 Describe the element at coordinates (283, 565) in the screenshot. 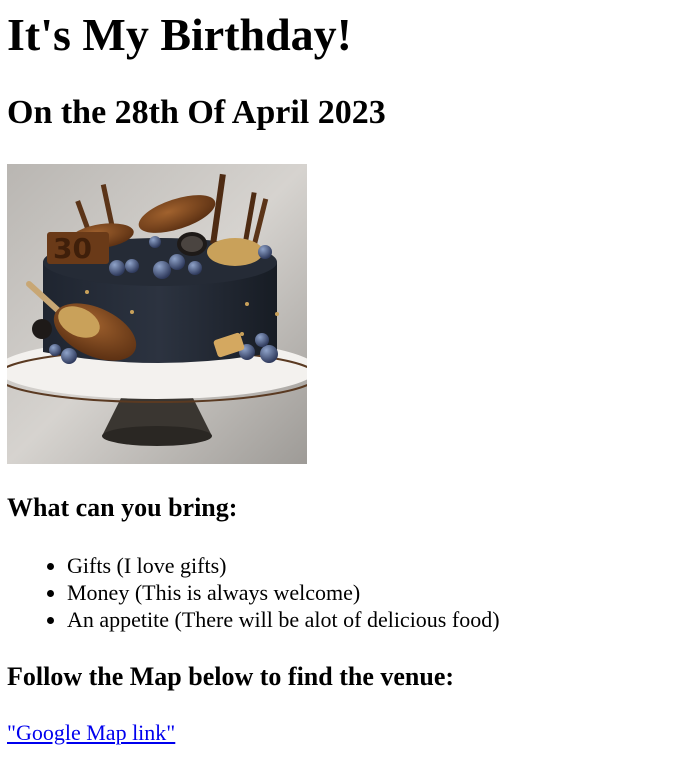

I see `list-item: Gifts (I love gifts)` at that location.